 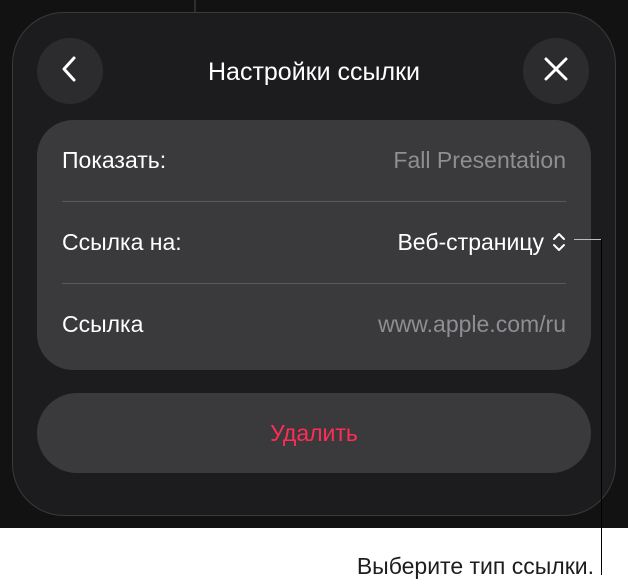 I want to click on link-type-value: Веб-страницу, so click(x=470, y=241).